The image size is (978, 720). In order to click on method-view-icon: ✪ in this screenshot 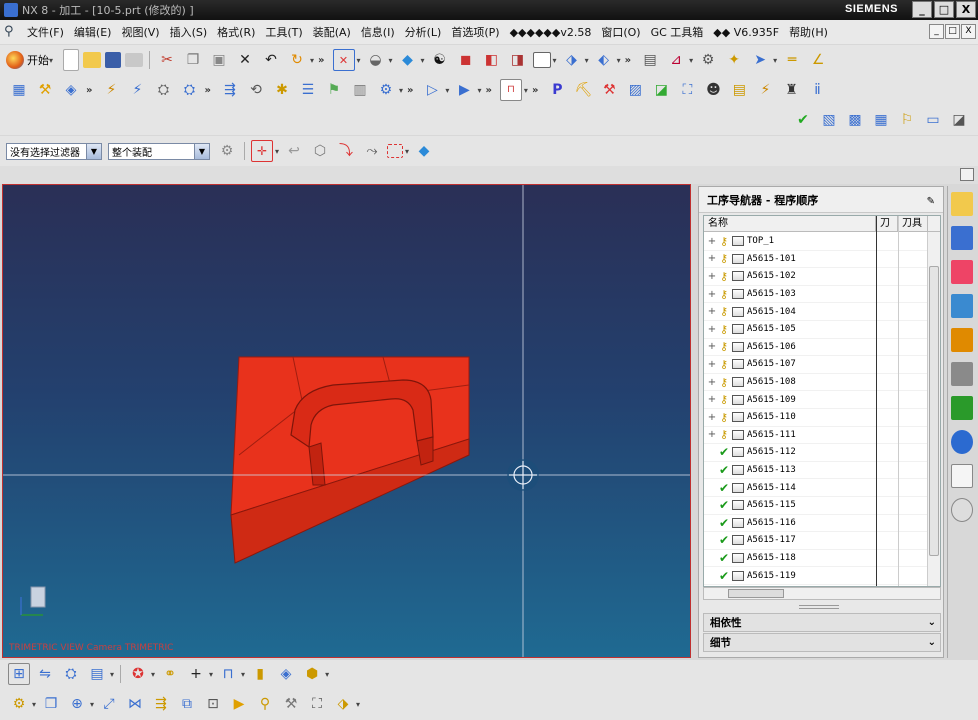, I will do `click(138, 674)`.